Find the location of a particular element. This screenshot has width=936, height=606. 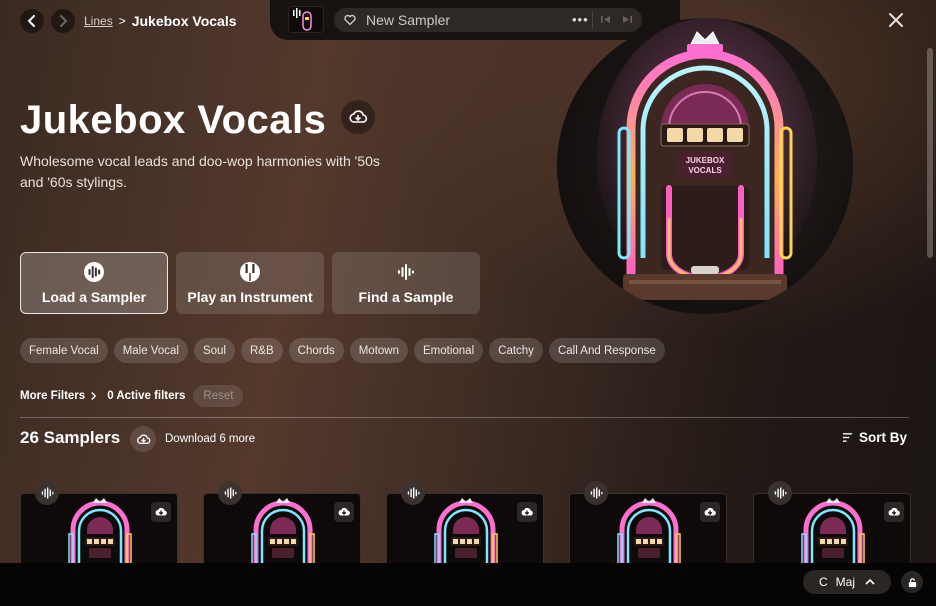

piano-keys-icon is located at coordinates (250, 272).